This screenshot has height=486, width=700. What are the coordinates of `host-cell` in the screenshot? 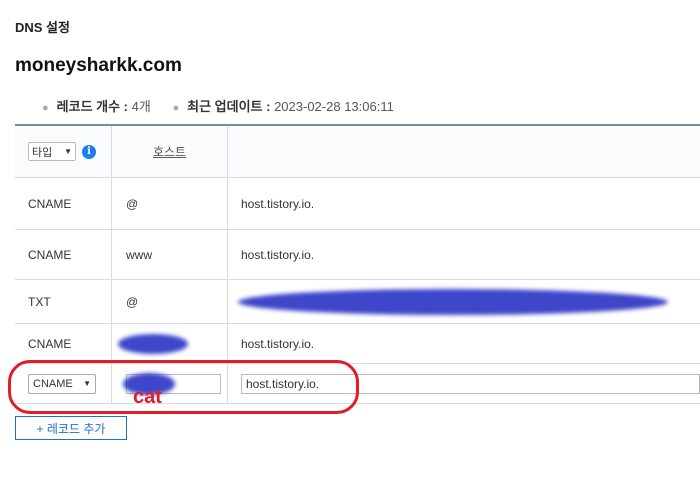 It's located at (169, 343).